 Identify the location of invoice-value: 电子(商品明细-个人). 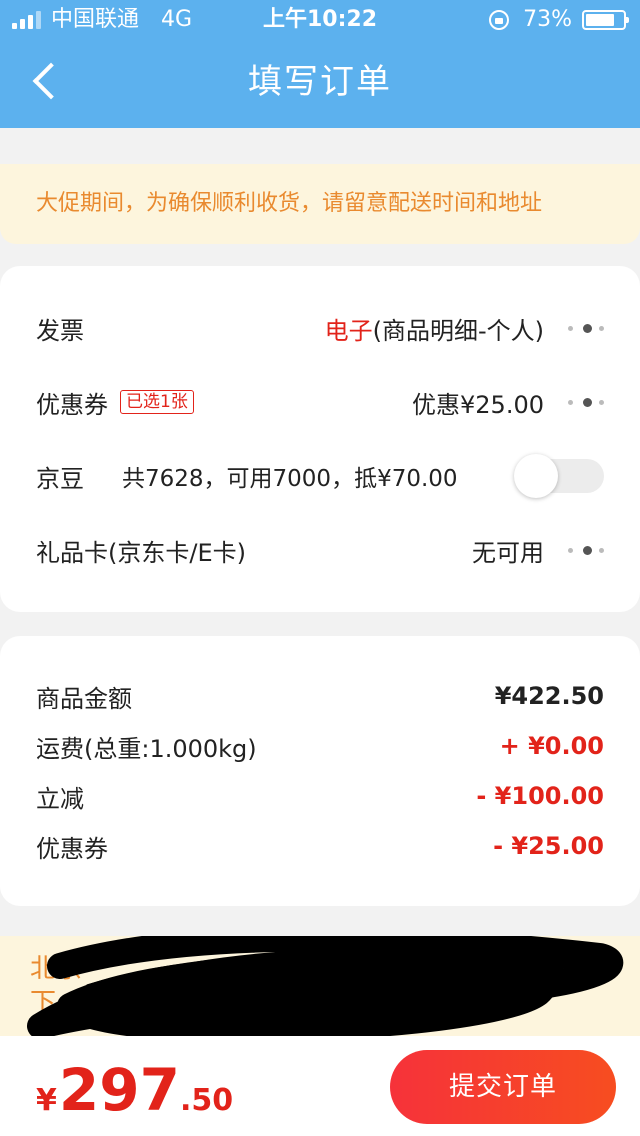
(434, 328).